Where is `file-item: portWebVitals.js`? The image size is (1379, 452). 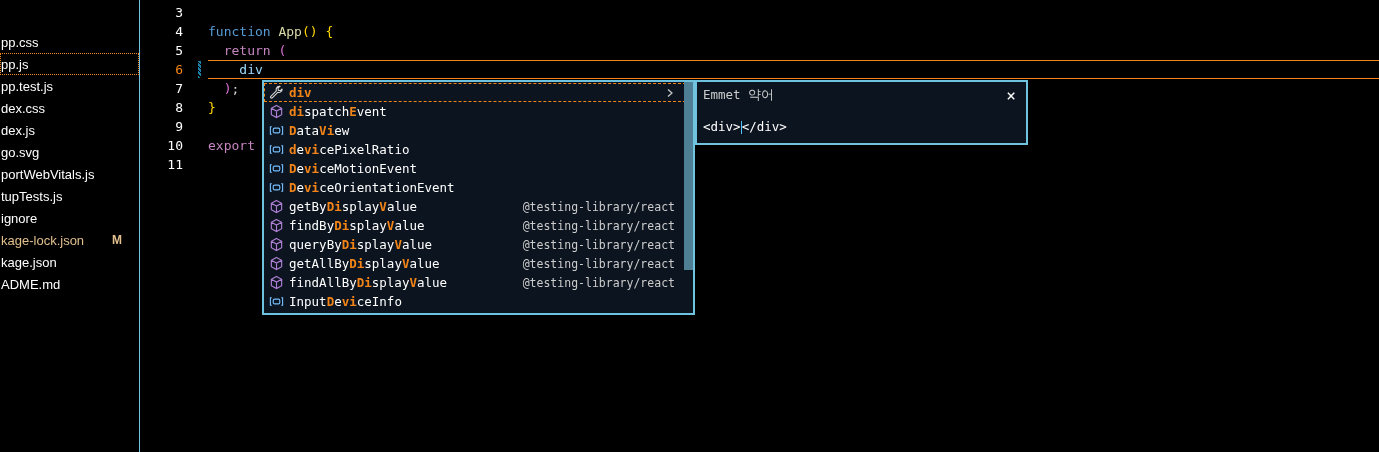 file-item: portWebVitals.js is located at coordinates (69, 174).